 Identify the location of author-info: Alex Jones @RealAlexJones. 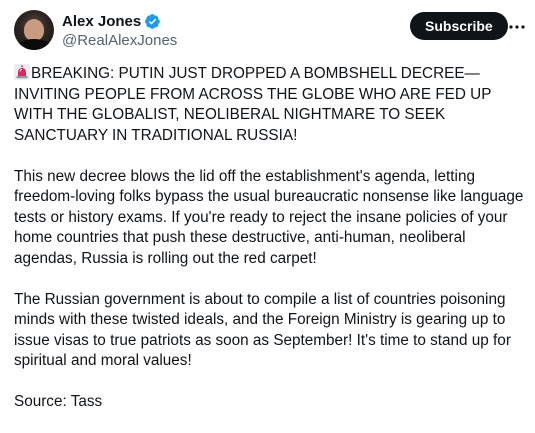
(119, 30).